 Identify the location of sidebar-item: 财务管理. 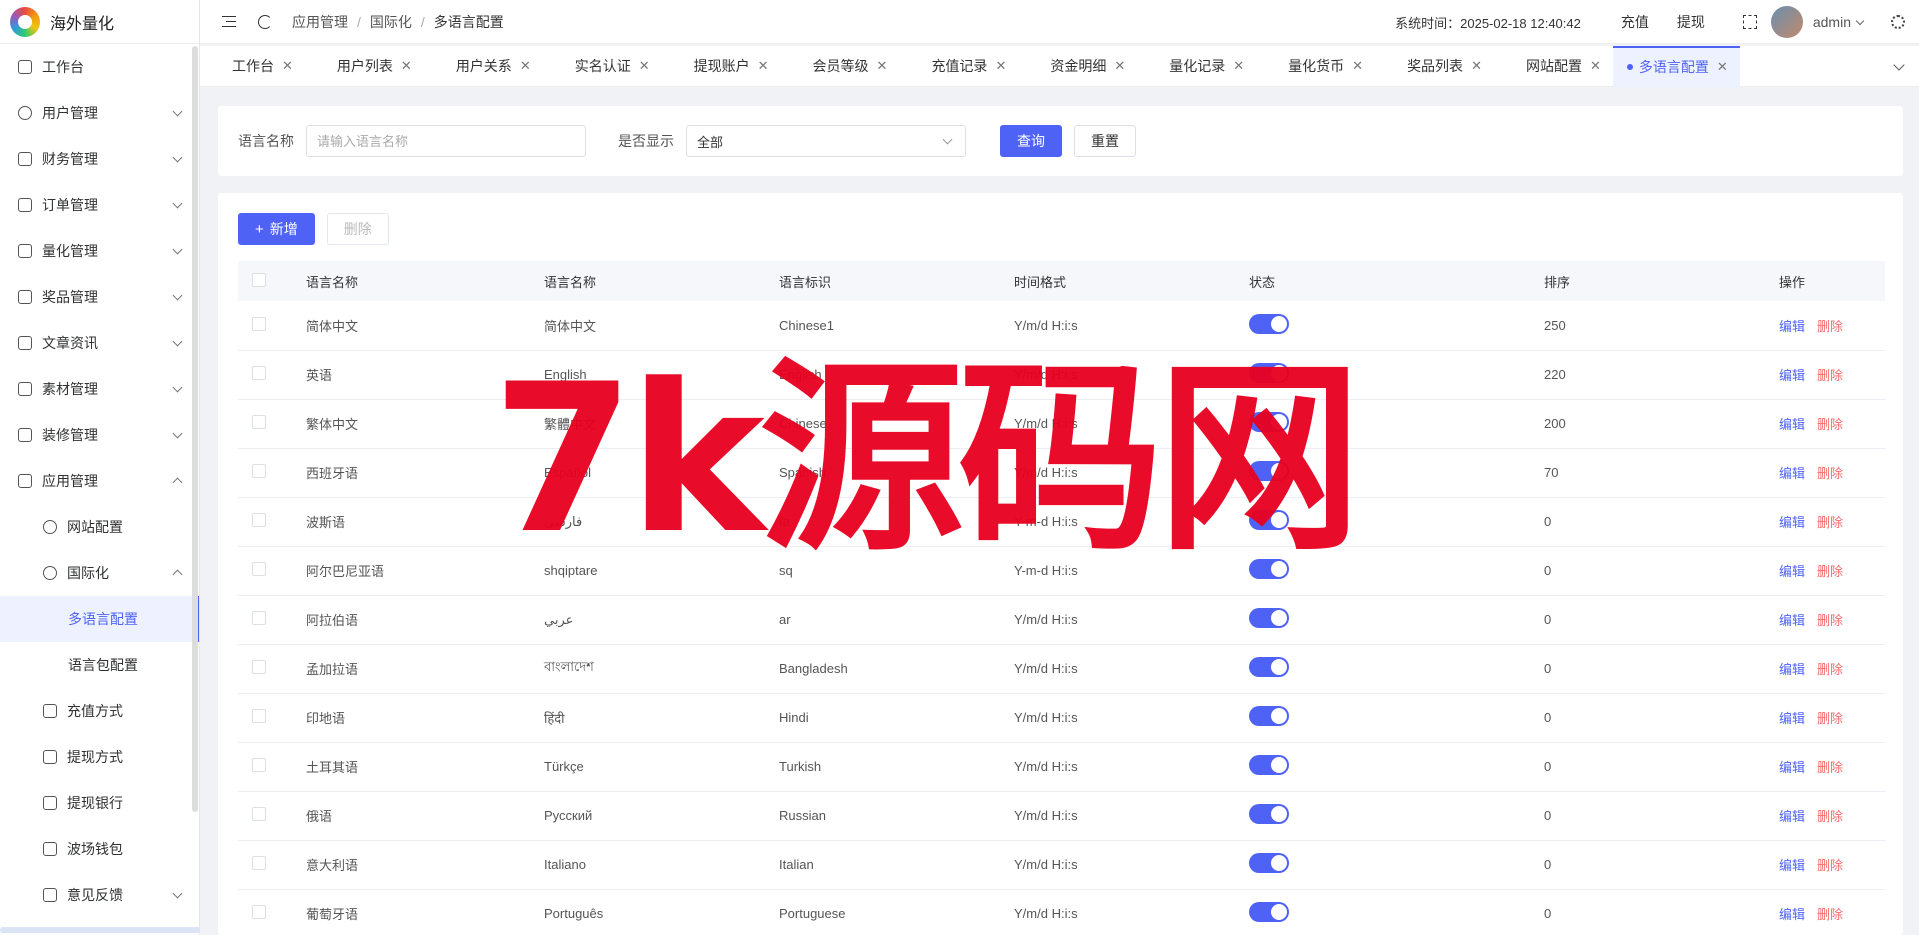
(99, 159).